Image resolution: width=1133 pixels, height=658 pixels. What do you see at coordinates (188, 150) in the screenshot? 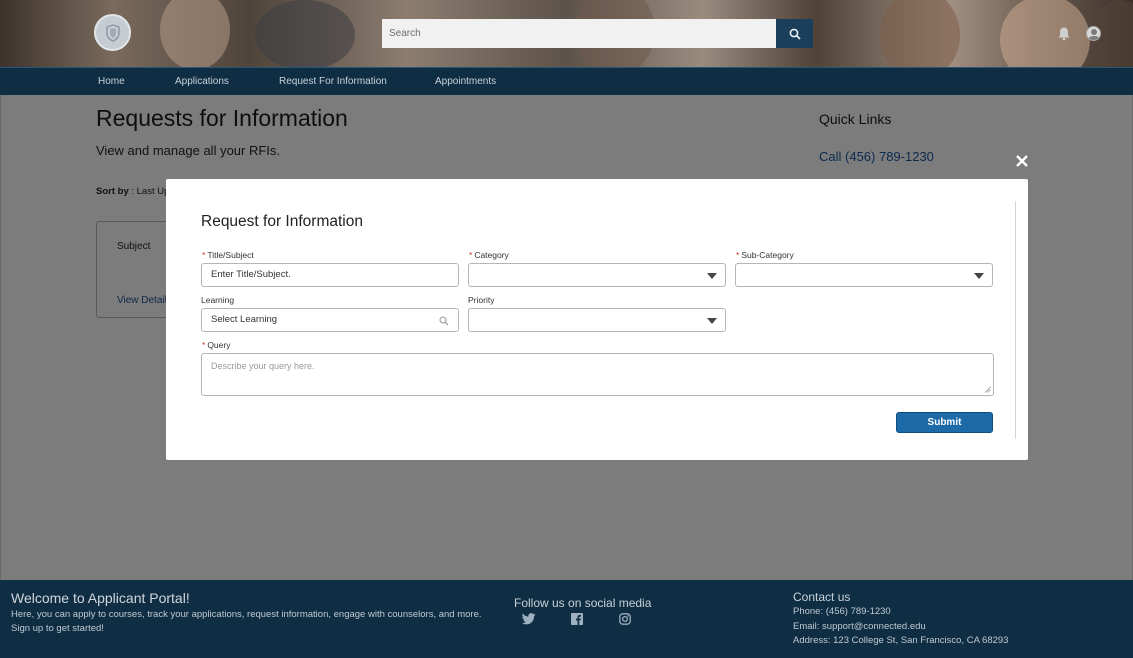
I see `page-subtitle: View and manage all your RFIs.` at bounding box center [188, 150].